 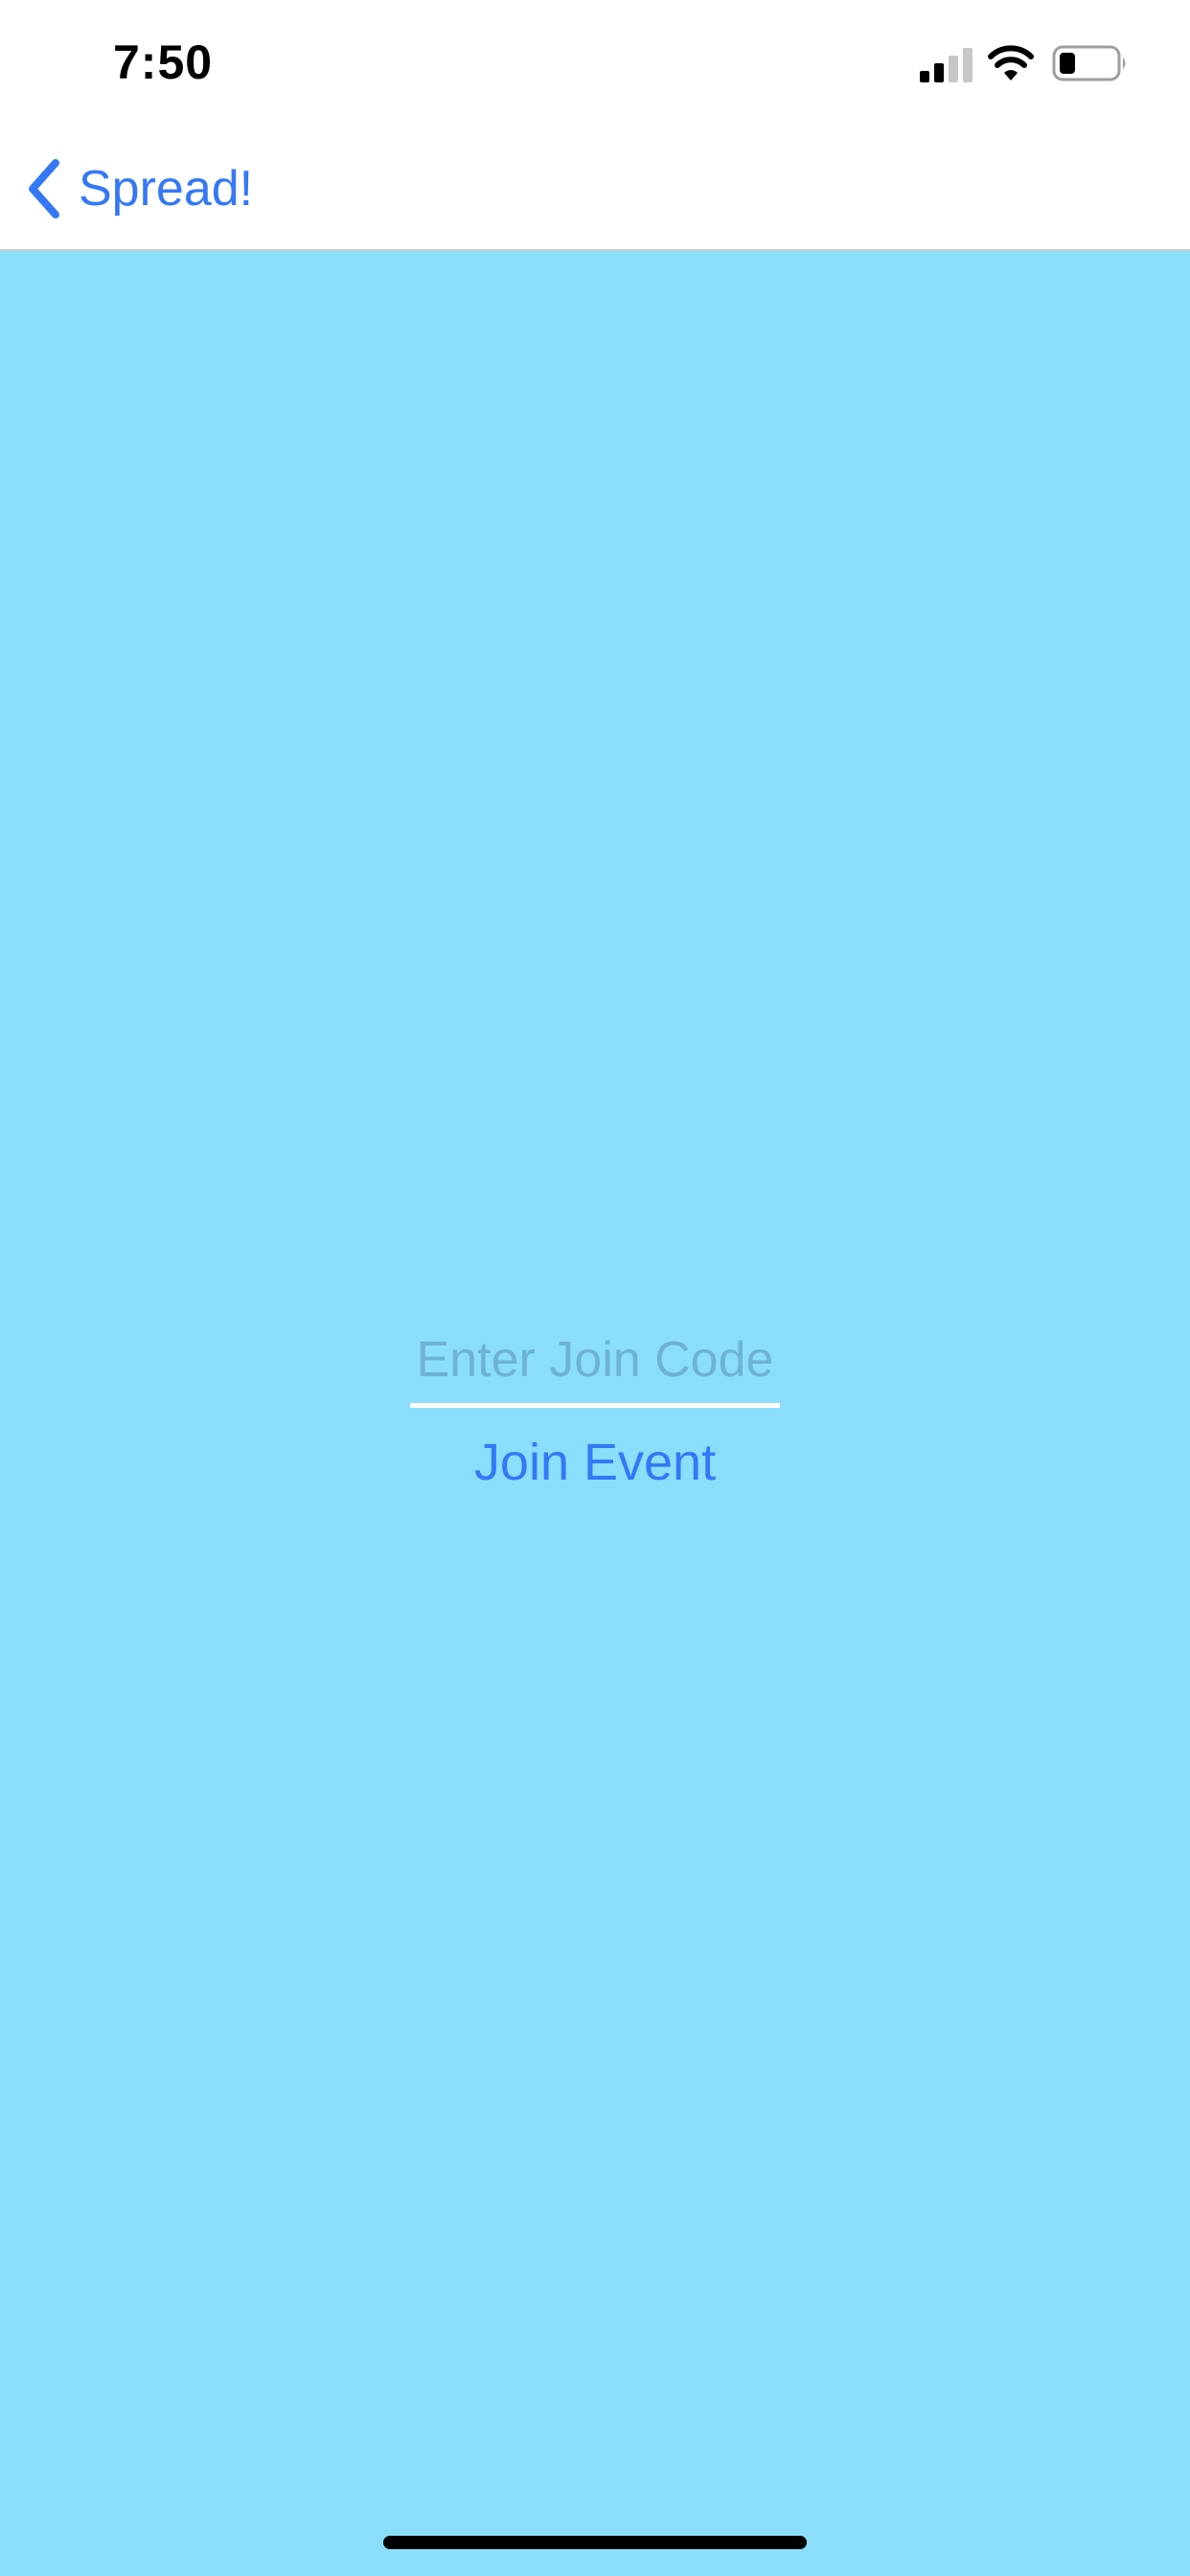 What do you see at coordinates (167, 189) in the screenshot?
I see `back-button-label: Spread!` at bounding box center [167, 189].